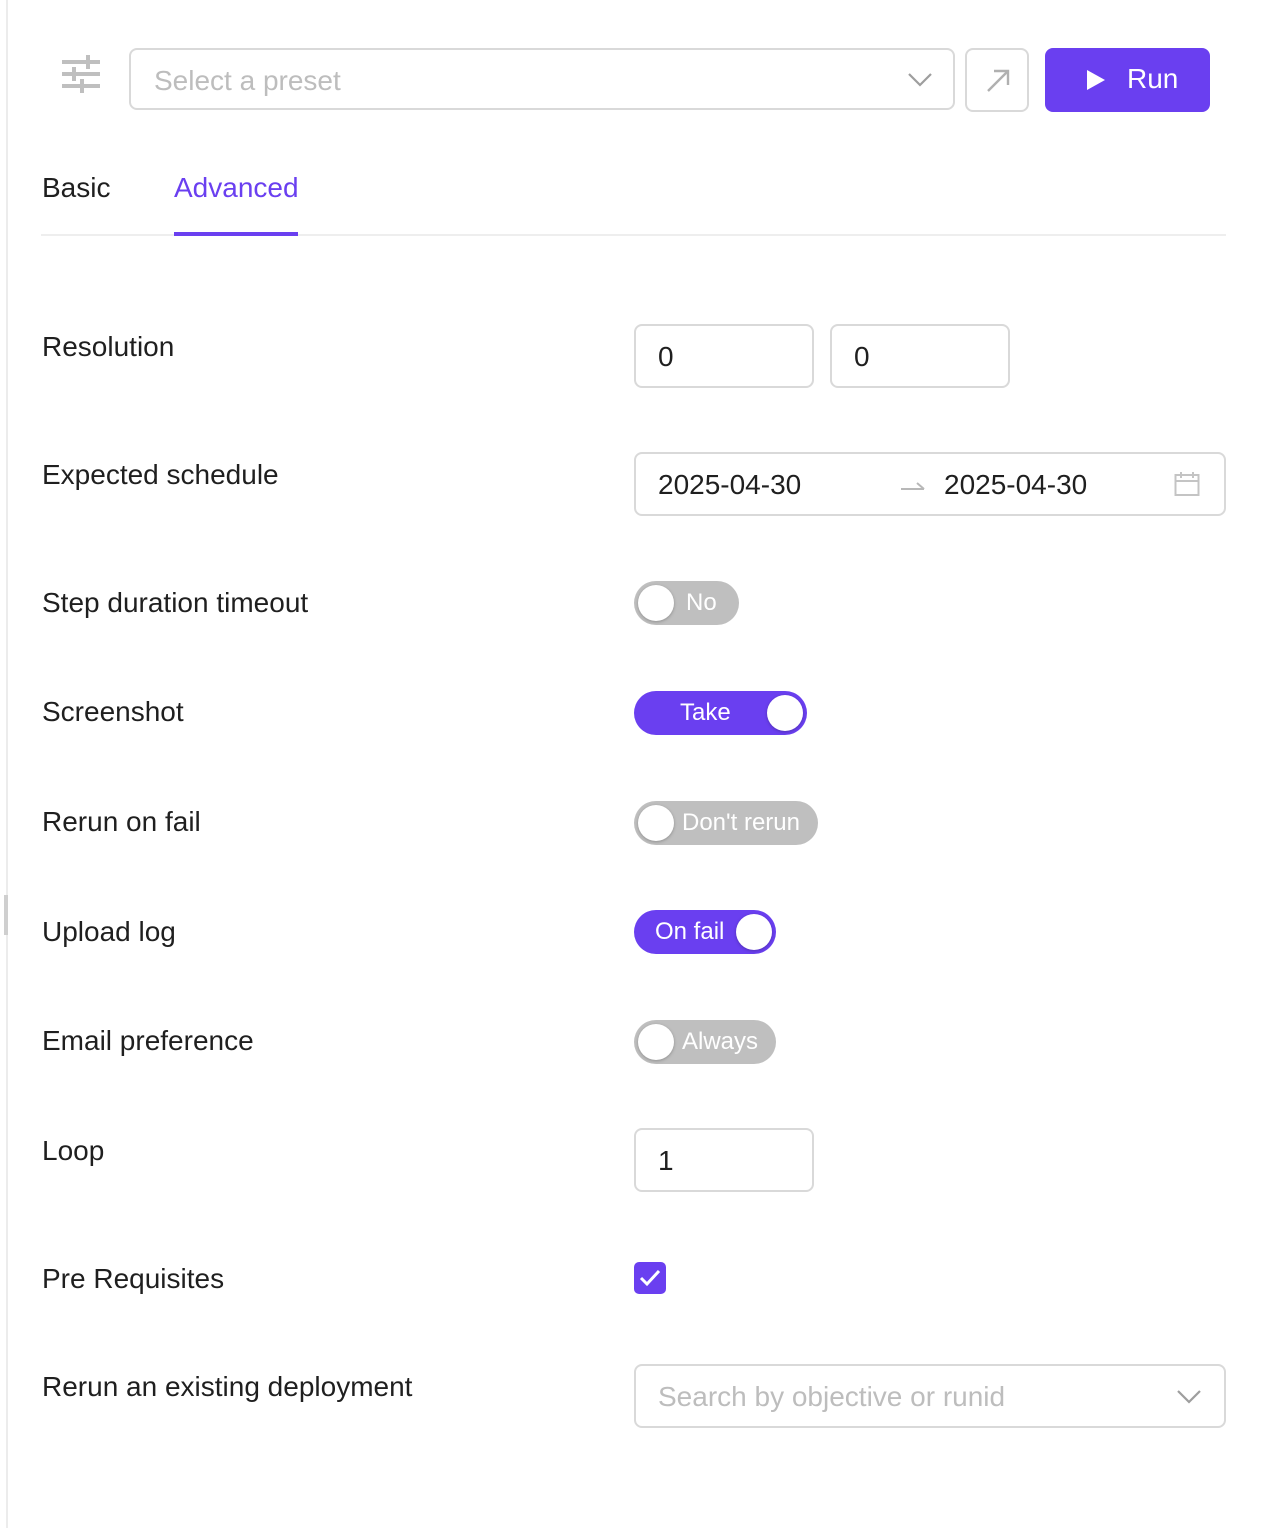  I want to click on resolution-width-input: 0, so click(724, 356).